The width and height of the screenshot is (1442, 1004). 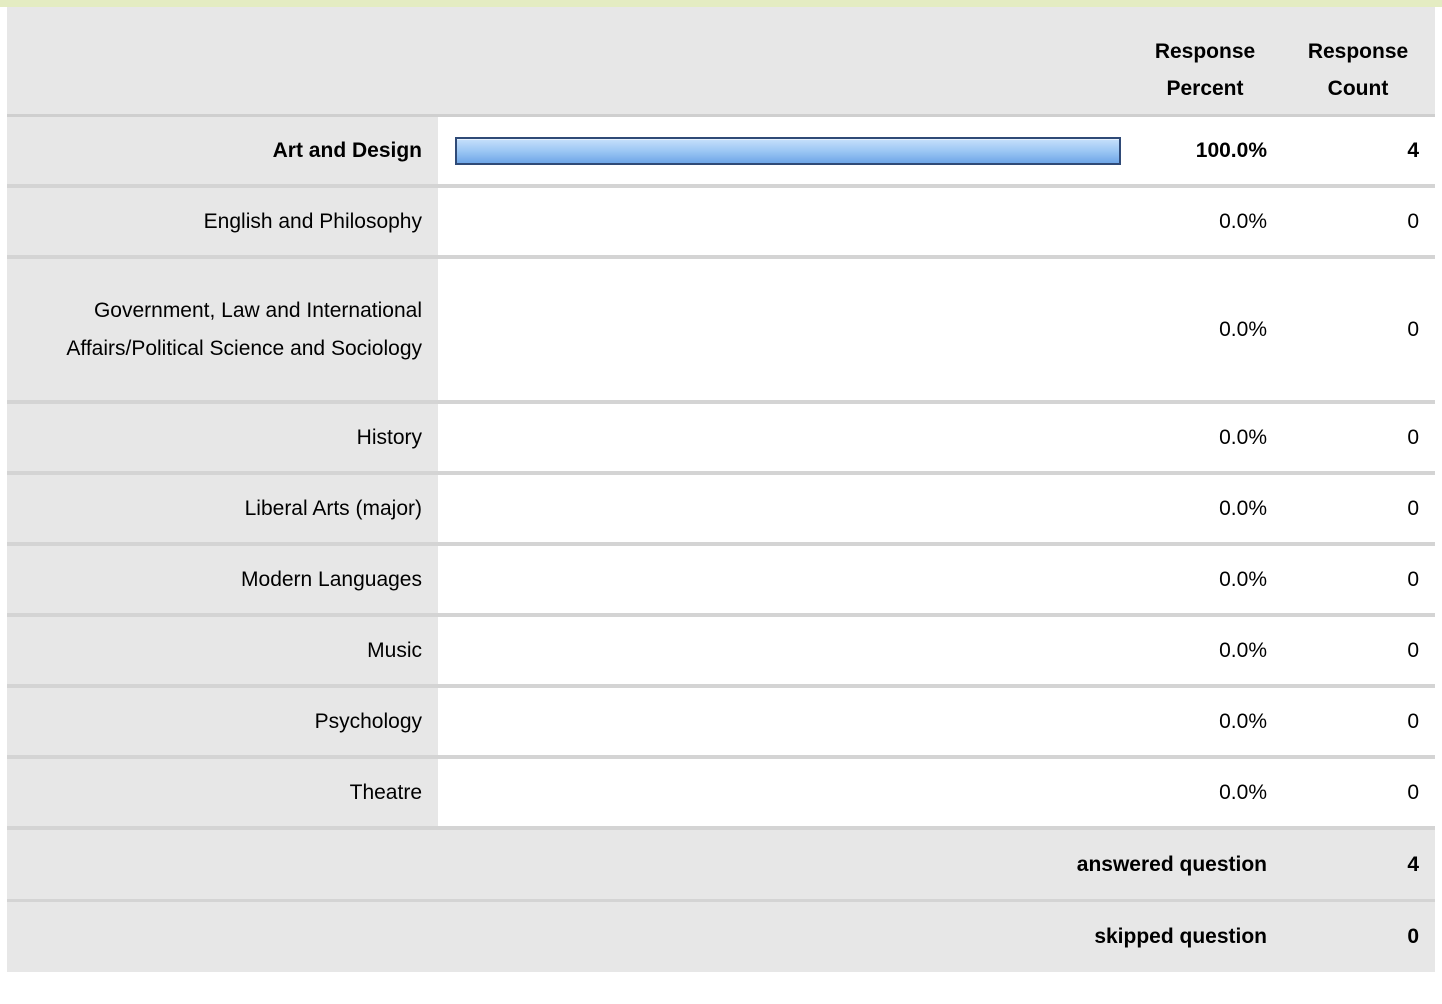 I want to click on skipped-question-row: skipped question 0, so click(x=721, y=937).